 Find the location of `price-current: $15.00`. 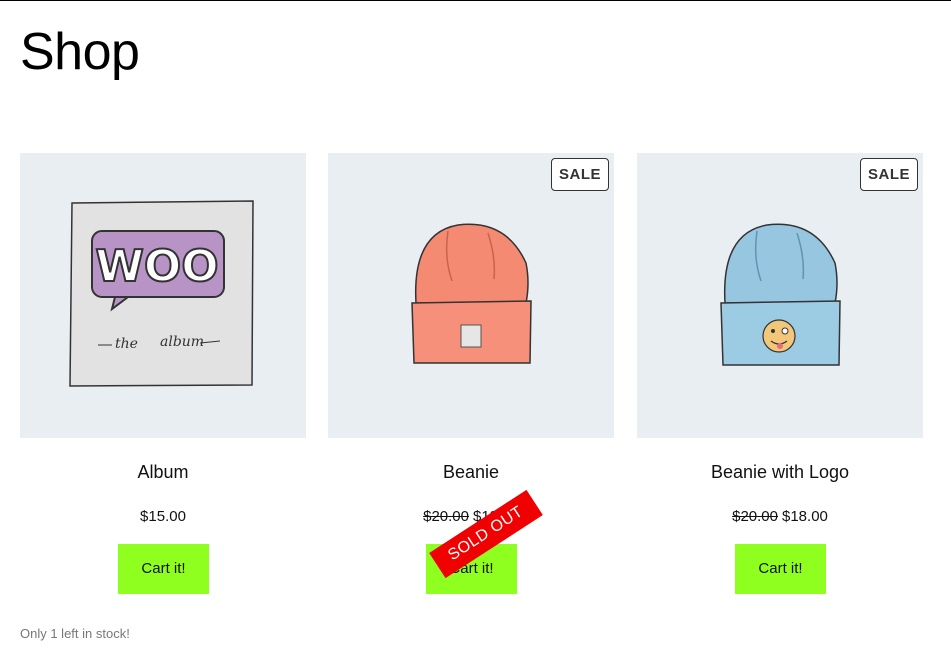

price-current: $15.00 is located at coordinates (163, 516).